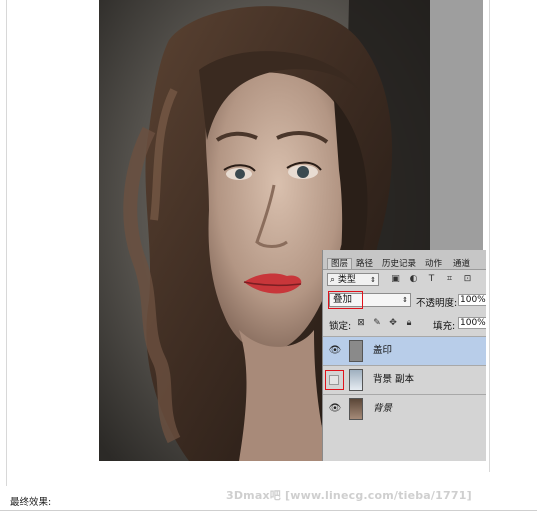 The height and width of the screenshot is (513, 537). What do you see at coordinates (444, 326) in the screenshot?
I see `fill-label: 填充:` at bounding box center [444, 326].